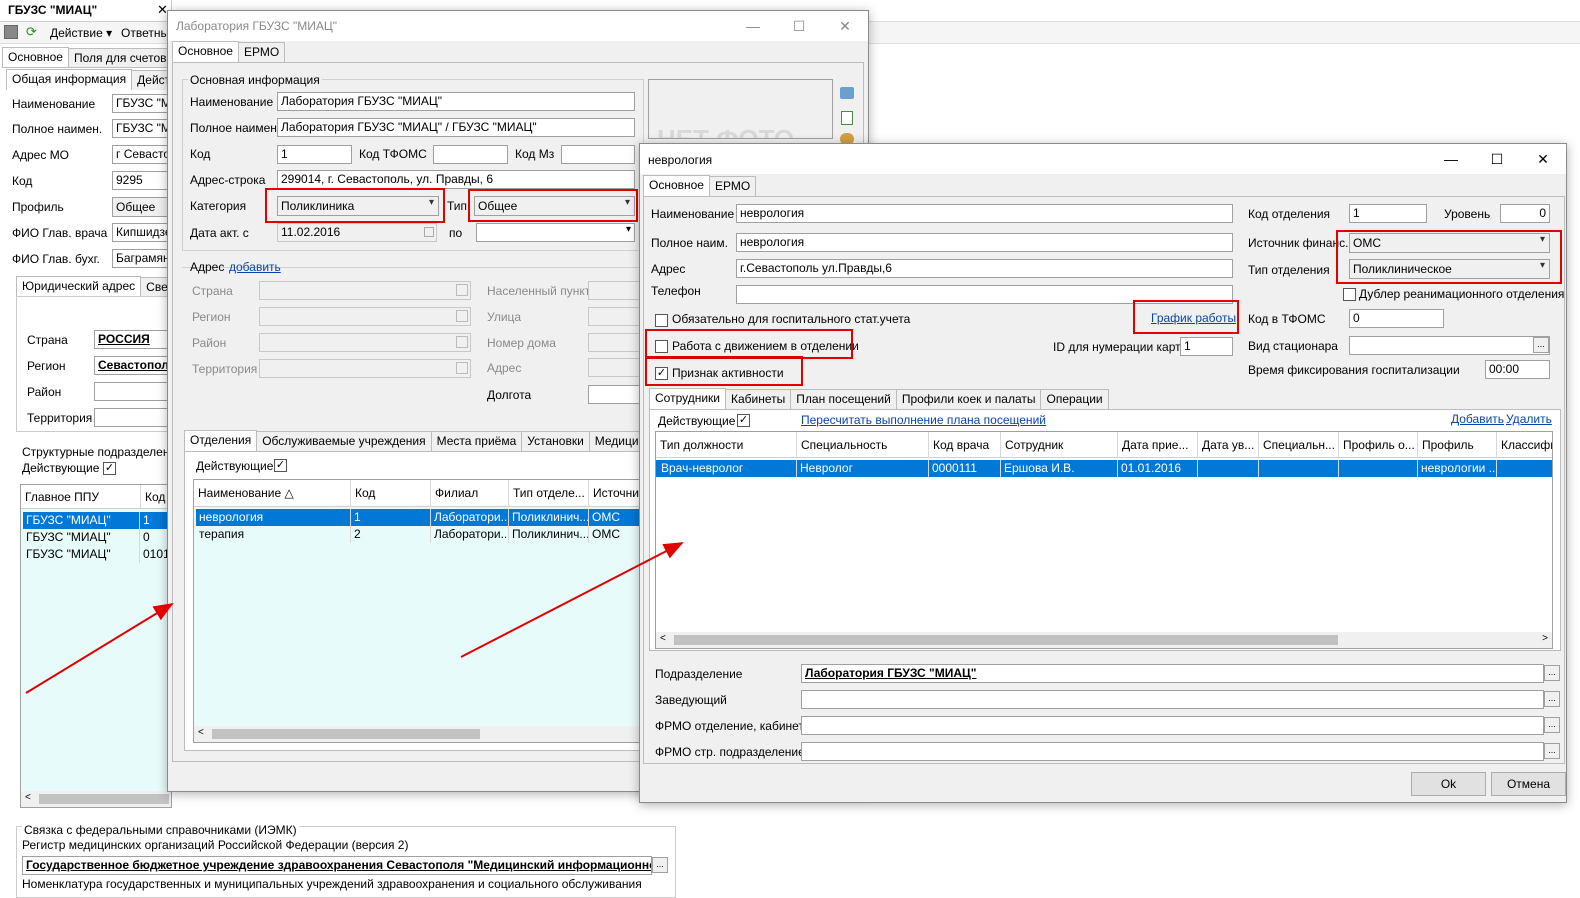 This screenshot has width=1580, height=898. Describe the element at coordinates (99, 648) in the screenshot. I see `arrow-to-departments` at that location.